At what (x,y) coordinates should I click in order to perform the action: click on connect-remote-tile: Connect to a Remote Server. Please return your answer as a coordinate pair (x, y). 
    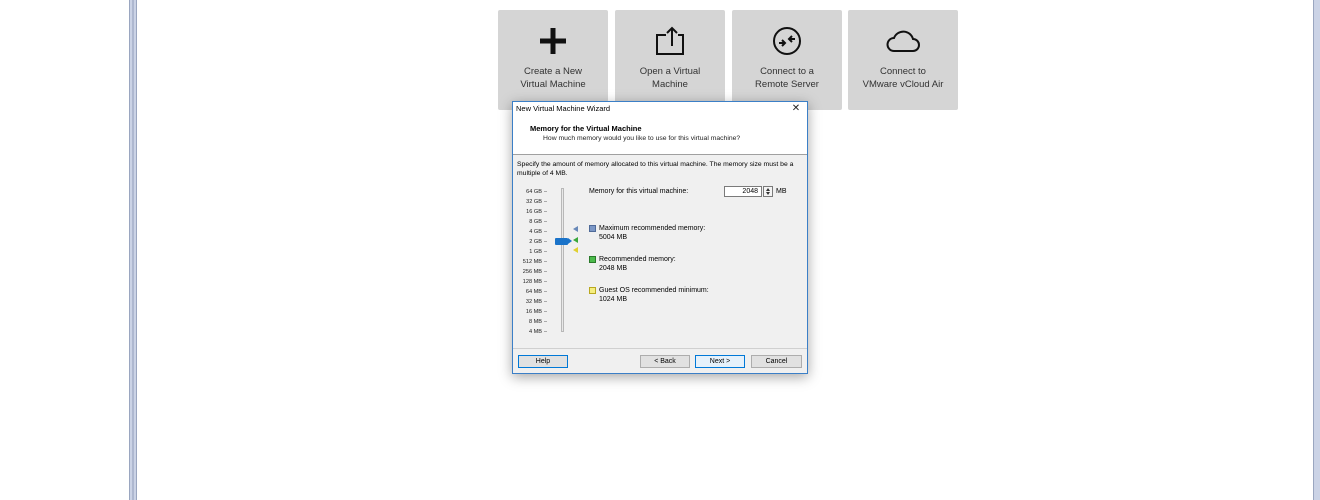
    Looking at the image, I should click on (787, 60).